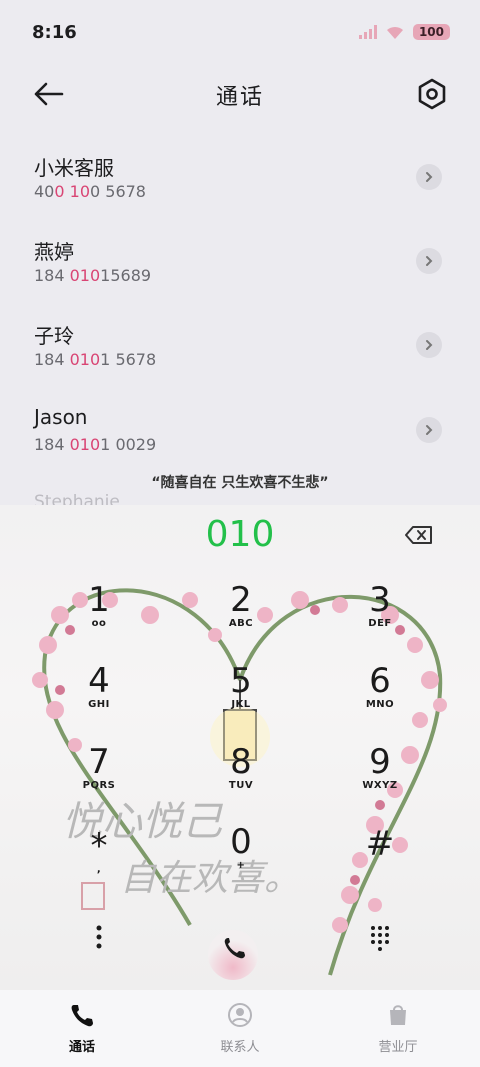 Image resolution: width=480 pixels, height=1067 pixels. Describe the element at coordinates (240, 1015) in the screenshot. I see `person-icon` at that location.